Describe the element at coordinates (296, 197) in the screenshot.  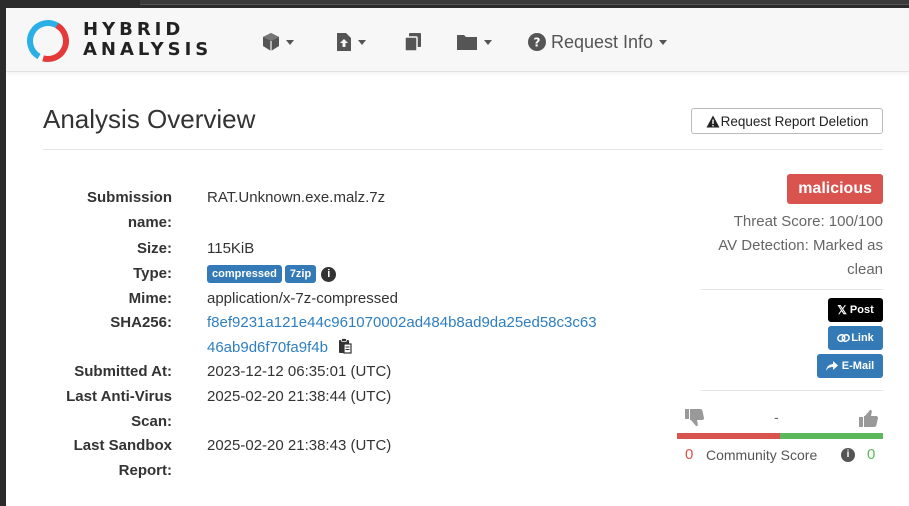
I see `submission-name-value: RAT.Unknown.exe.malz.7z` at that location.